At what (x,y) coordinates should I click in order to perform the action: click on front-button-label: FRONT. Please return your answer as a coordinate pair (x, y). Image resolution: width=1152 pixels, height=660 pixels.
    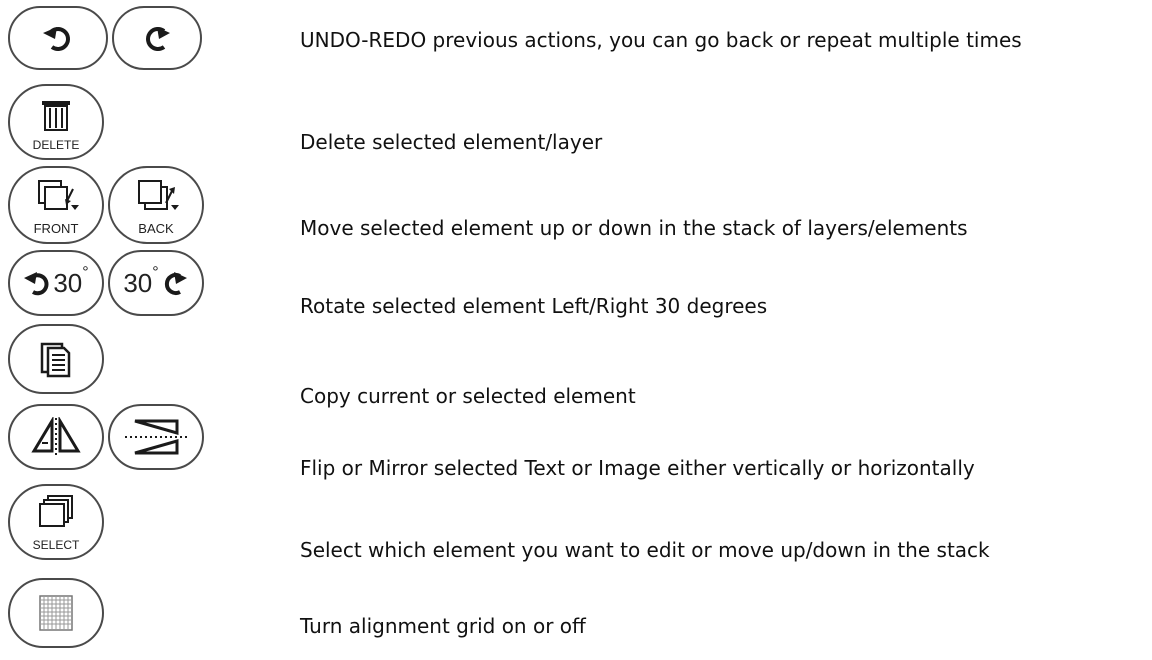
    Looking at the image, I should click on (56, 228).